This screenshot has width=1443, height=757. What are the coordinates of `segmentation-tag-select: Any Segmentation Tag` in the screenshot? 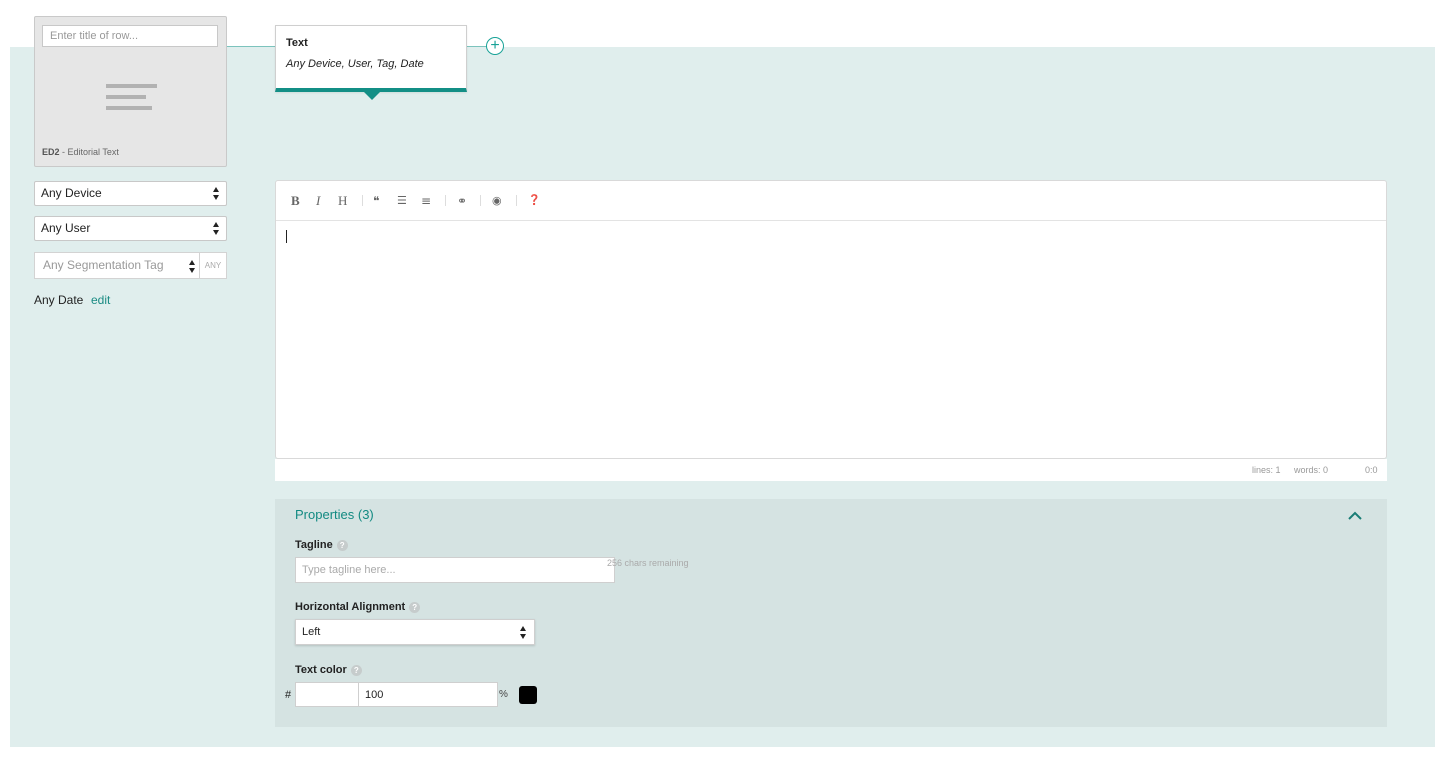 It's located at (117, 265).